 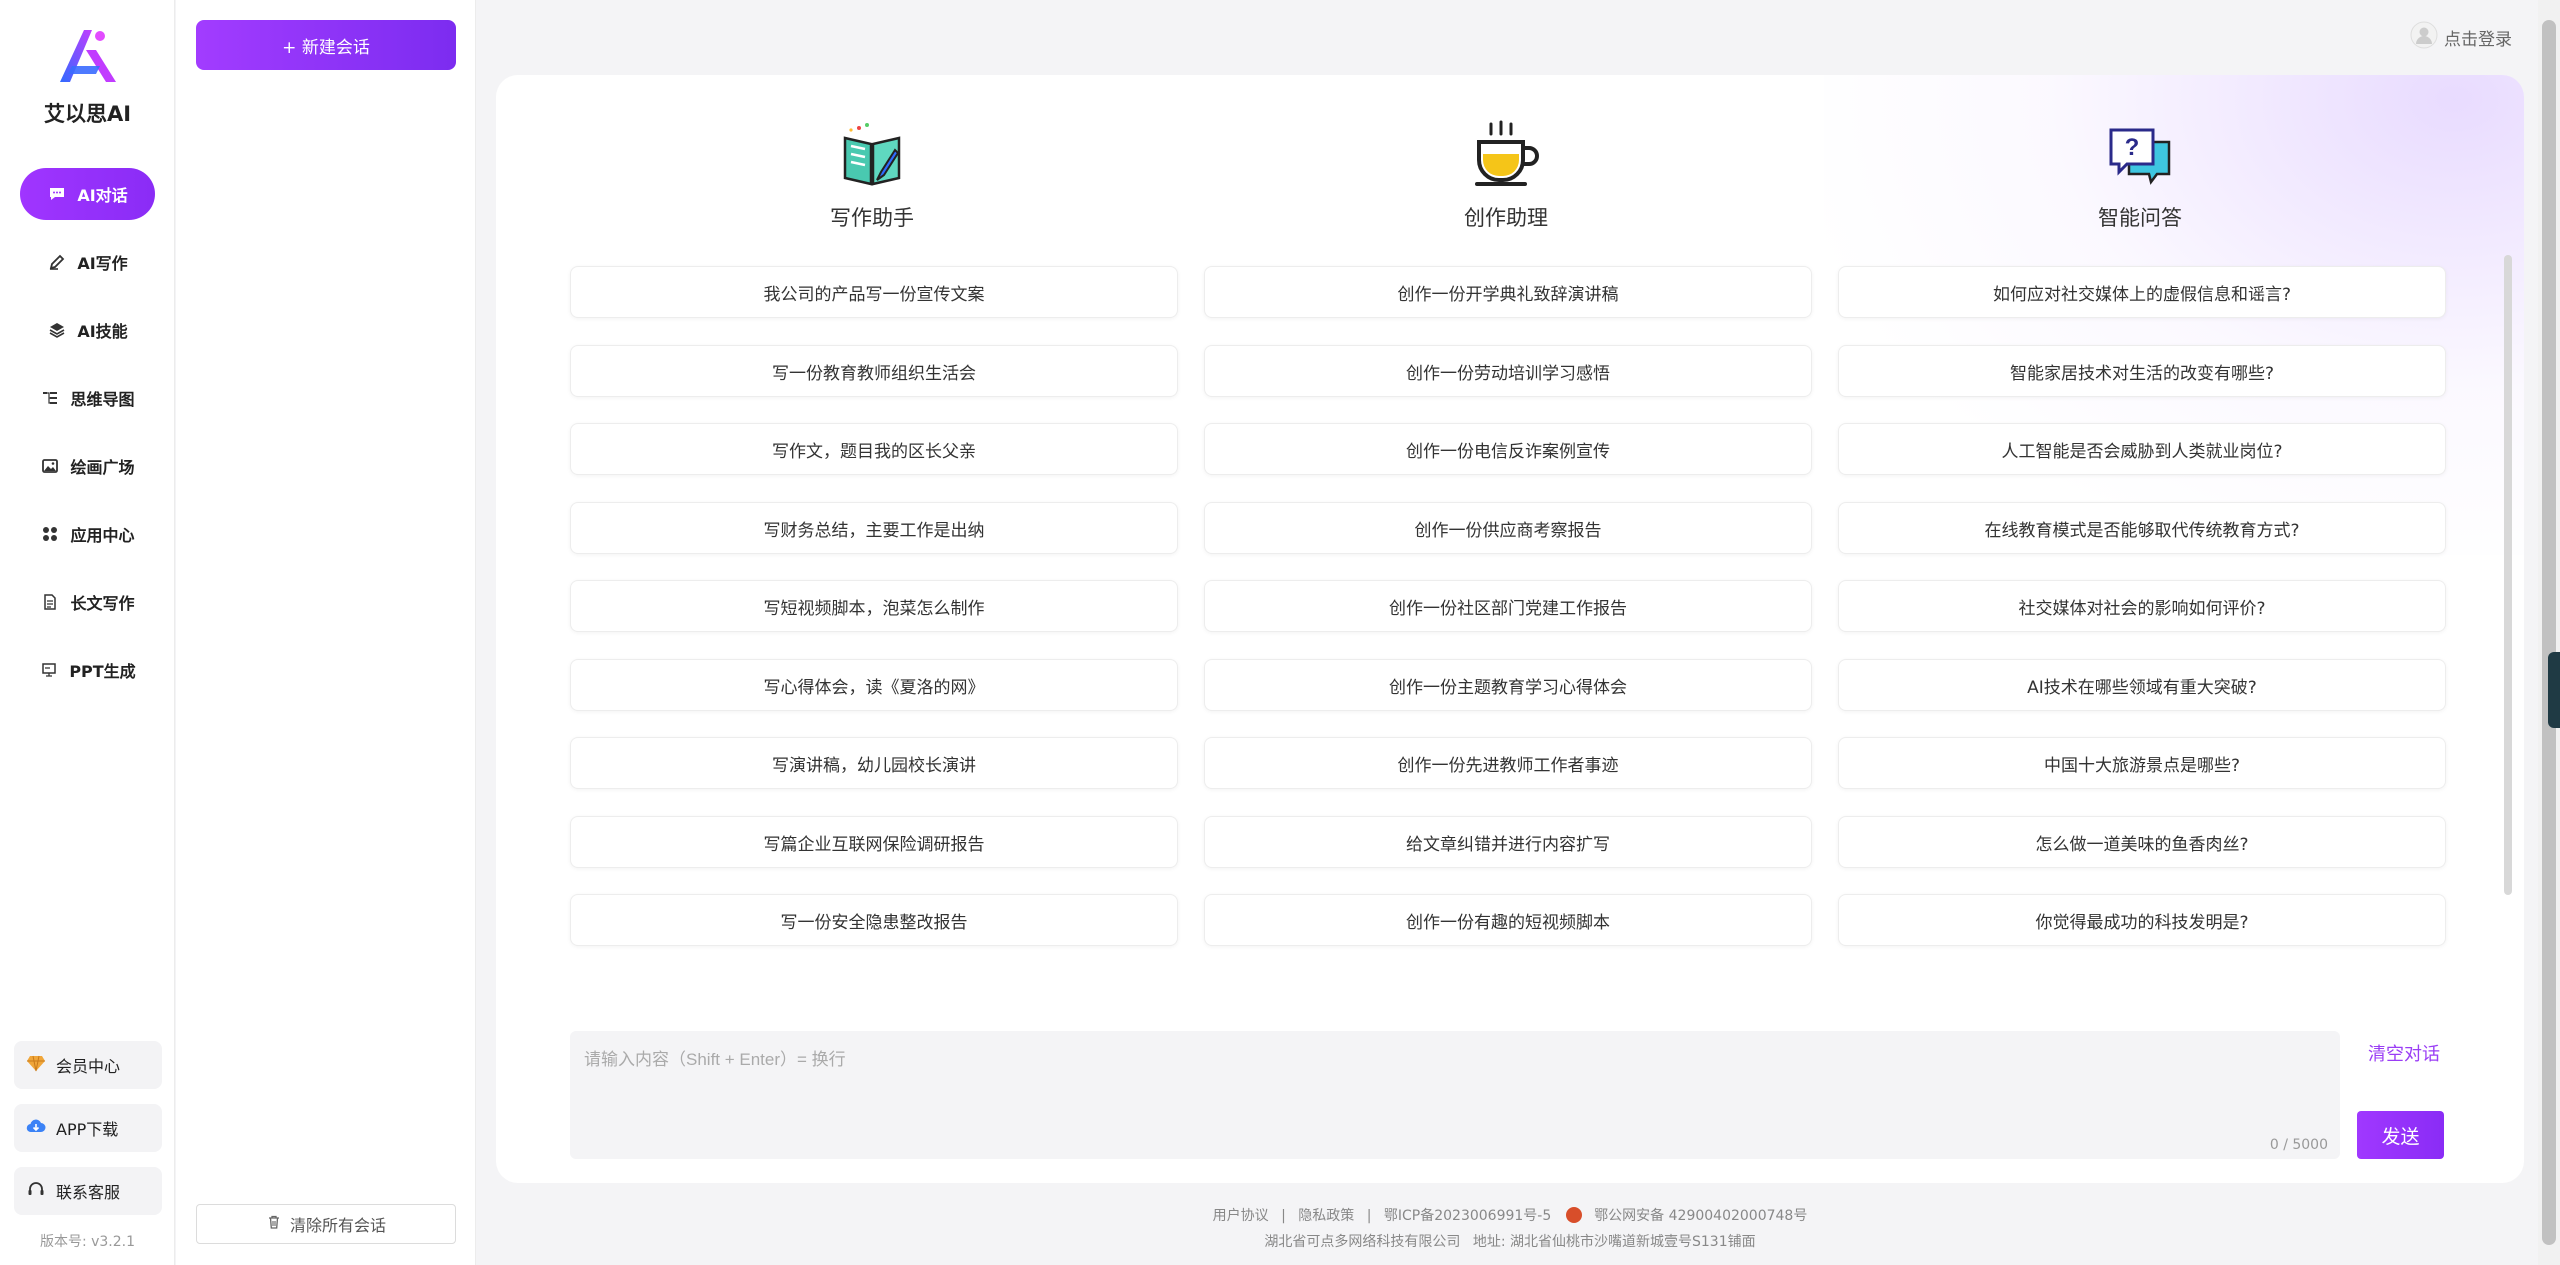 I want to click on contact-service-label: 联系客服, so click(x=88, y=1192).